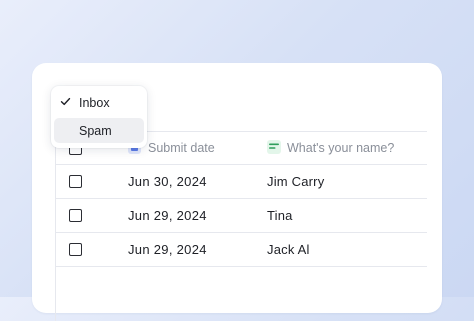 Image resolution: width=474 pixels, height=321 pixels. I want to click on submit-date-column-header: Submit date, so click(181, 148).